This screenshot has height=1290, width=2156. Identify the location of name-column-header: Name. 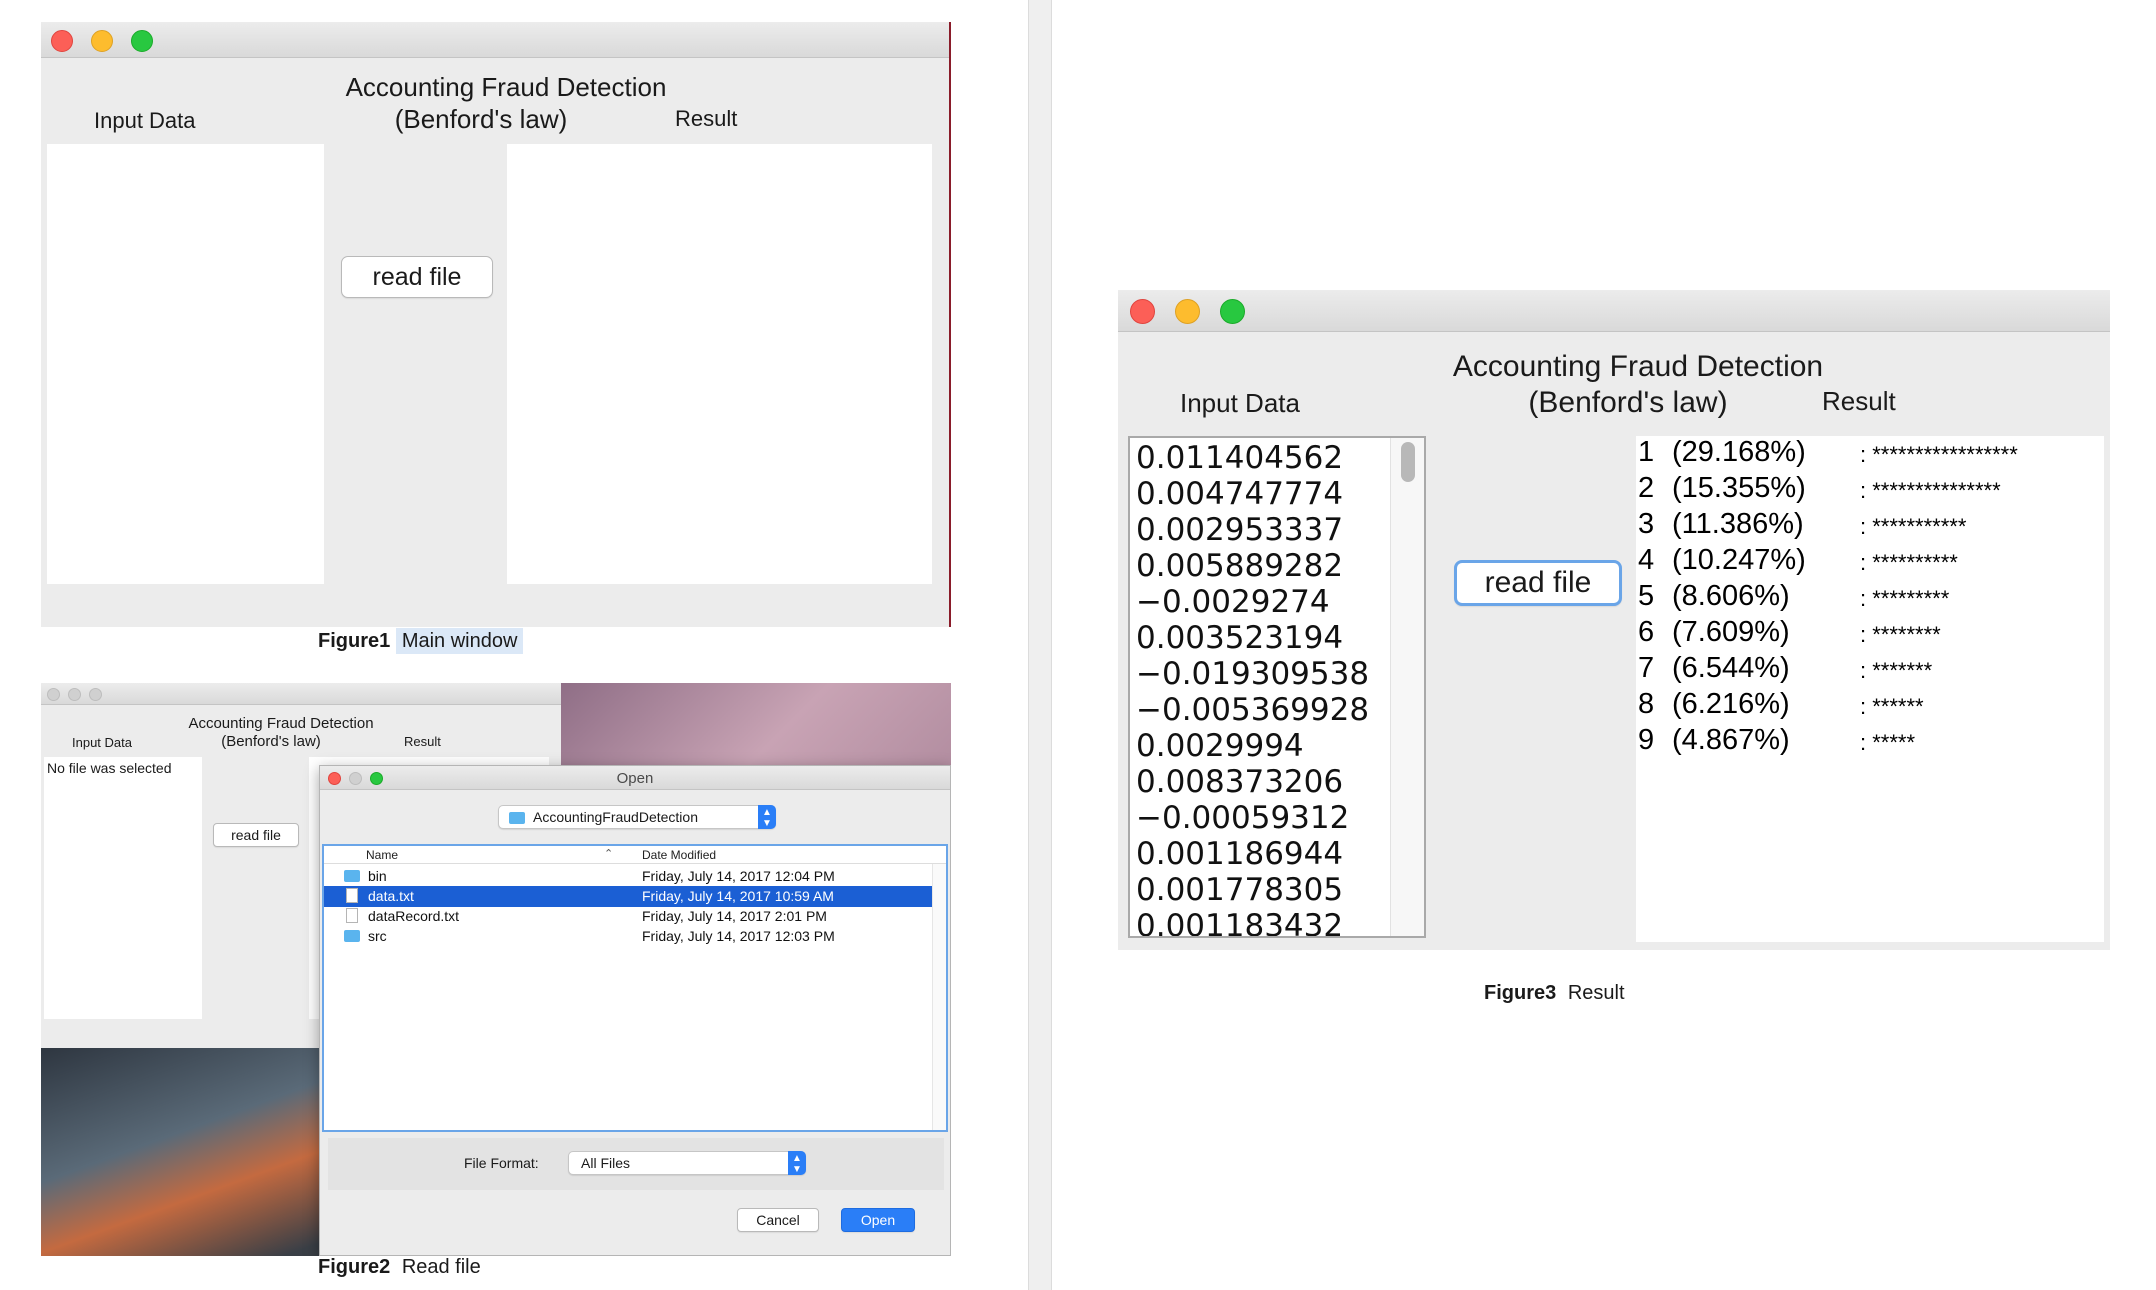
(382, 855).